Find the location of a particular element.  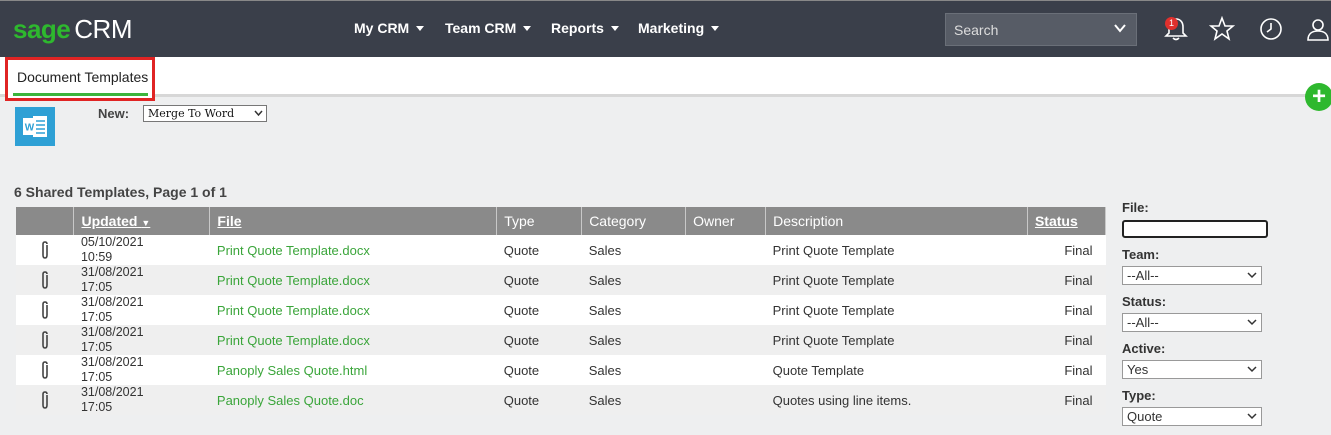

notification-badge: 1 is located at coordinates (1171, 23).